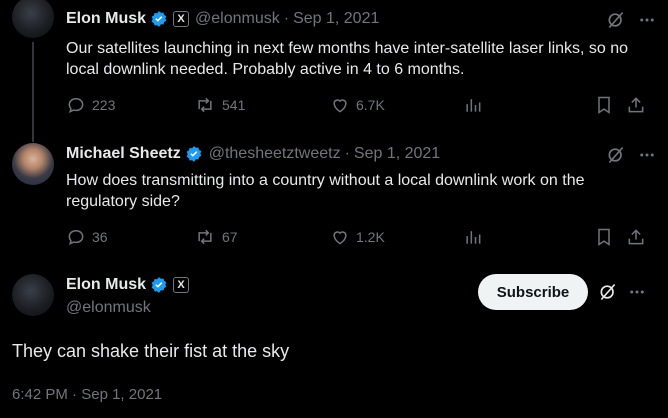 This screenshot has width=668, height=418. Describe the element at coordinates (533, 292) in the screenshot. I see `subscribe-button: Subscribe` at that location.